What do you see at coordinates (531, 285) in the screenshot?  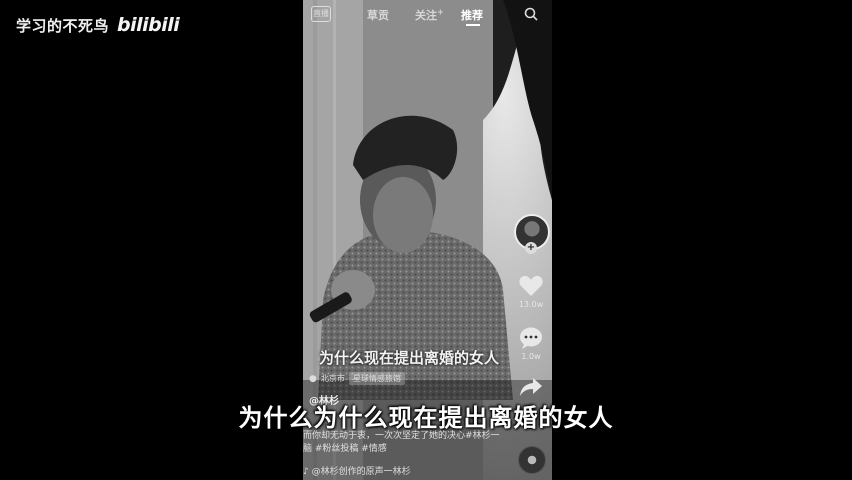 I see `heart-icon` at bounding box center [531, 285].